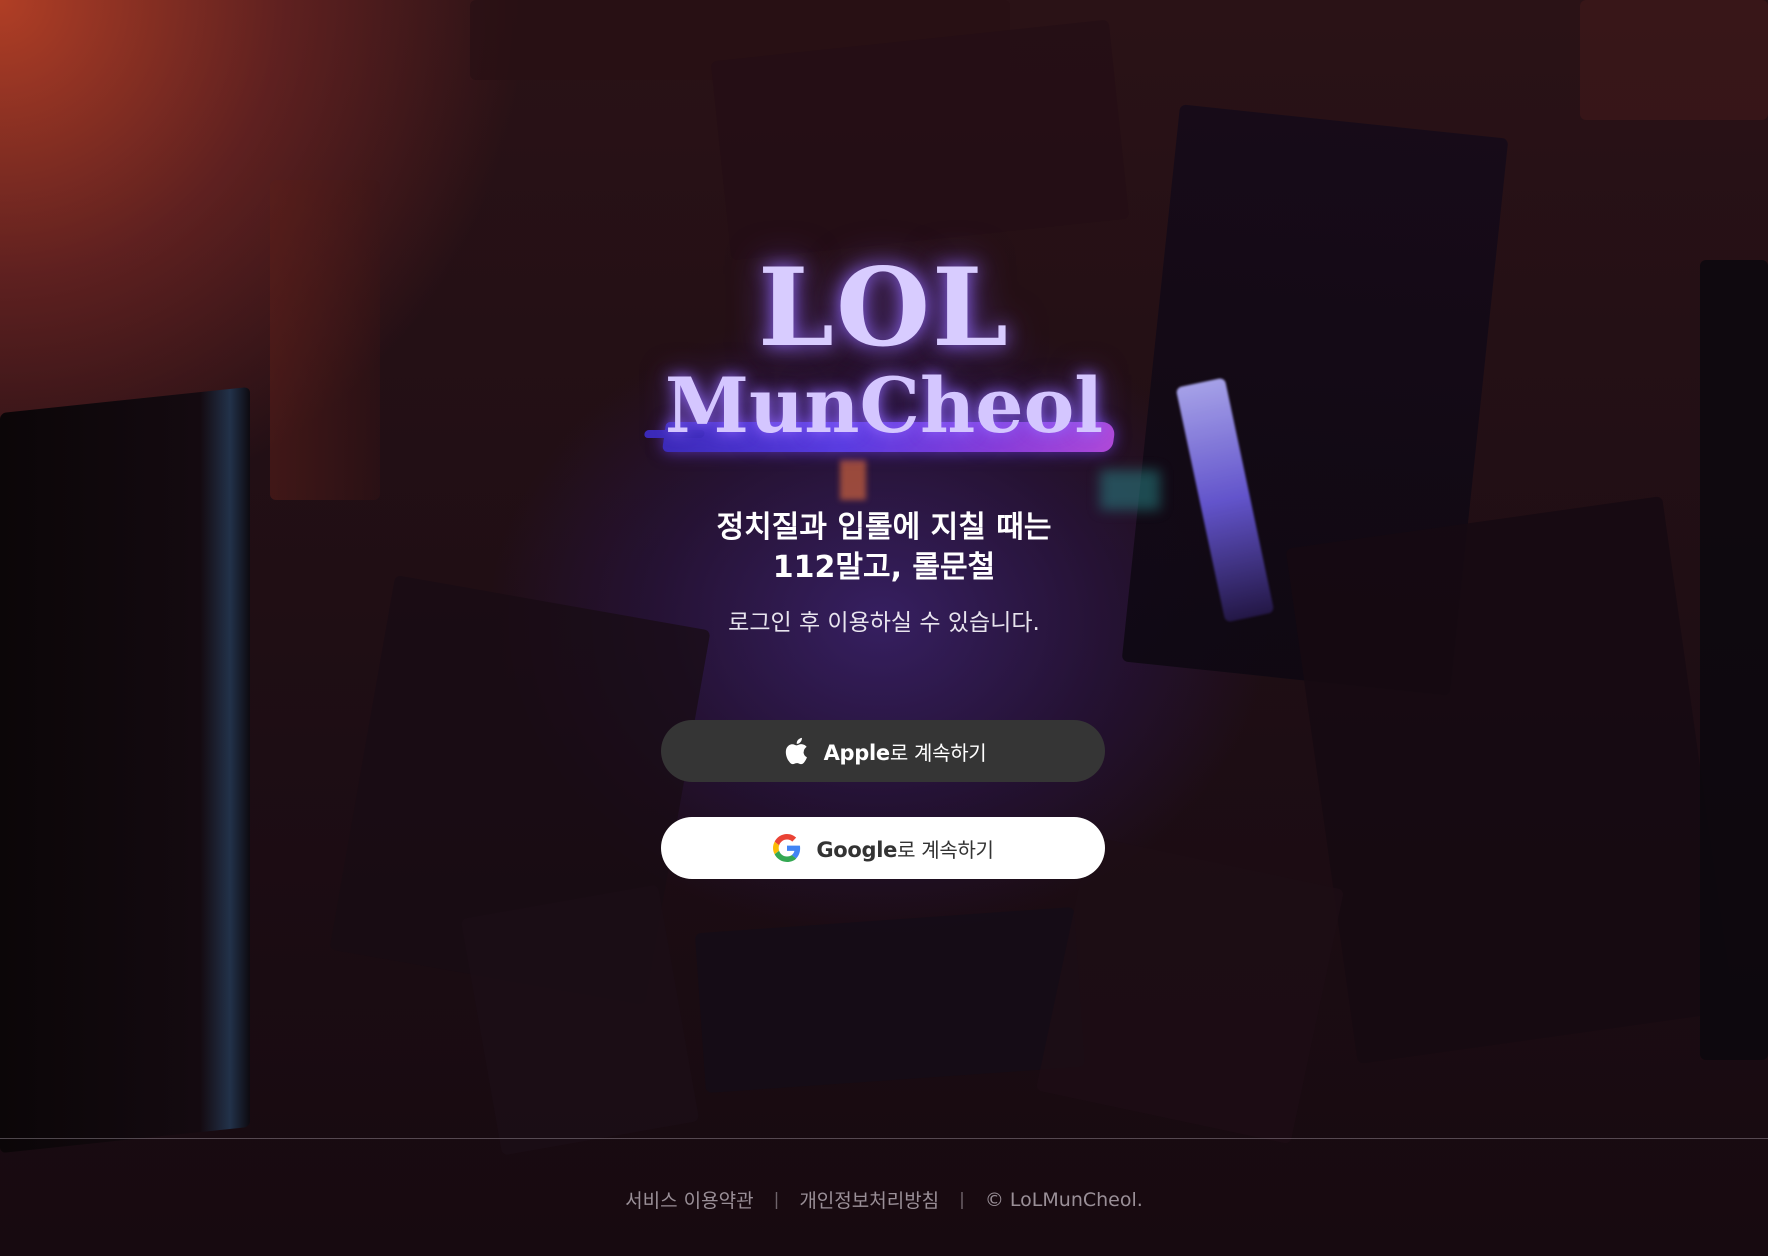 Image resolution: width=1768 pixels, height=1256 pixels. I want to click on footer-divider, so click(884, 1138).